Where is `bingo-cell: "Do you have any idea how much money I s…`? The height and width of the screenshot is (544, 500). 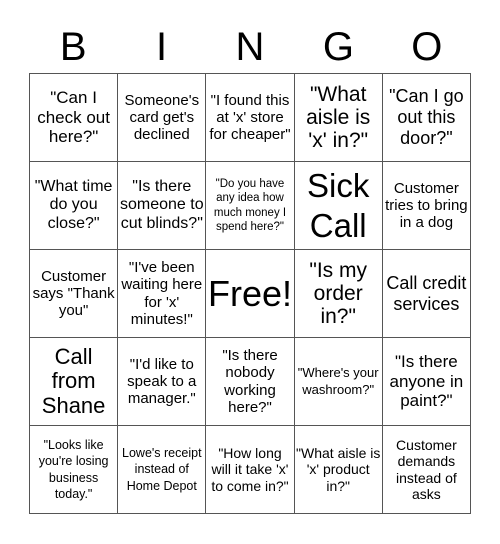
bingo-cell: "Do you have any idea how much money I s… is located at coordinates (250, 206).